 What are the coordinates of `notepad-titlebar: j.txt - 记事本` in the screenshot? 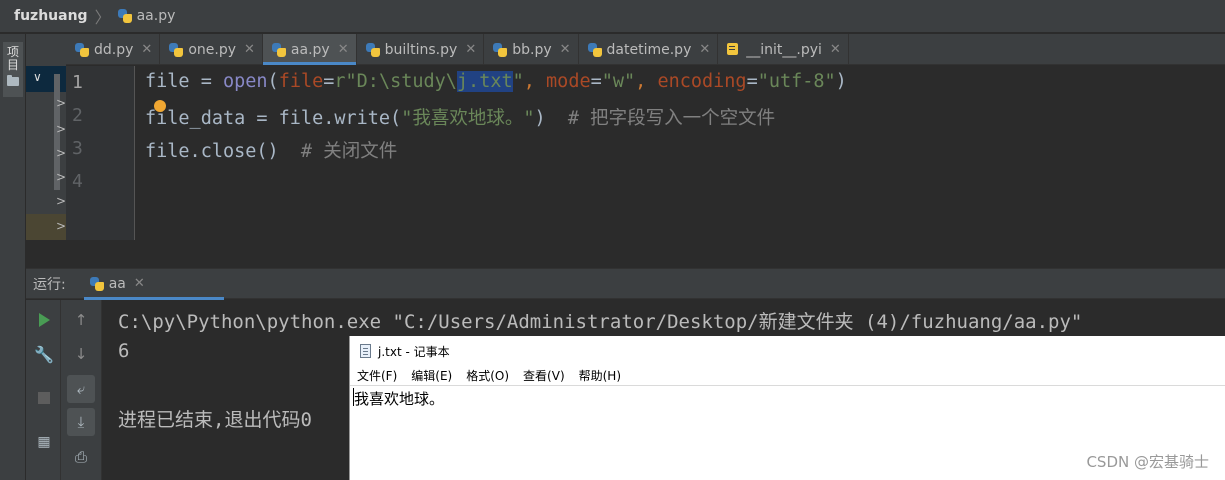 It's located at (787, 351).